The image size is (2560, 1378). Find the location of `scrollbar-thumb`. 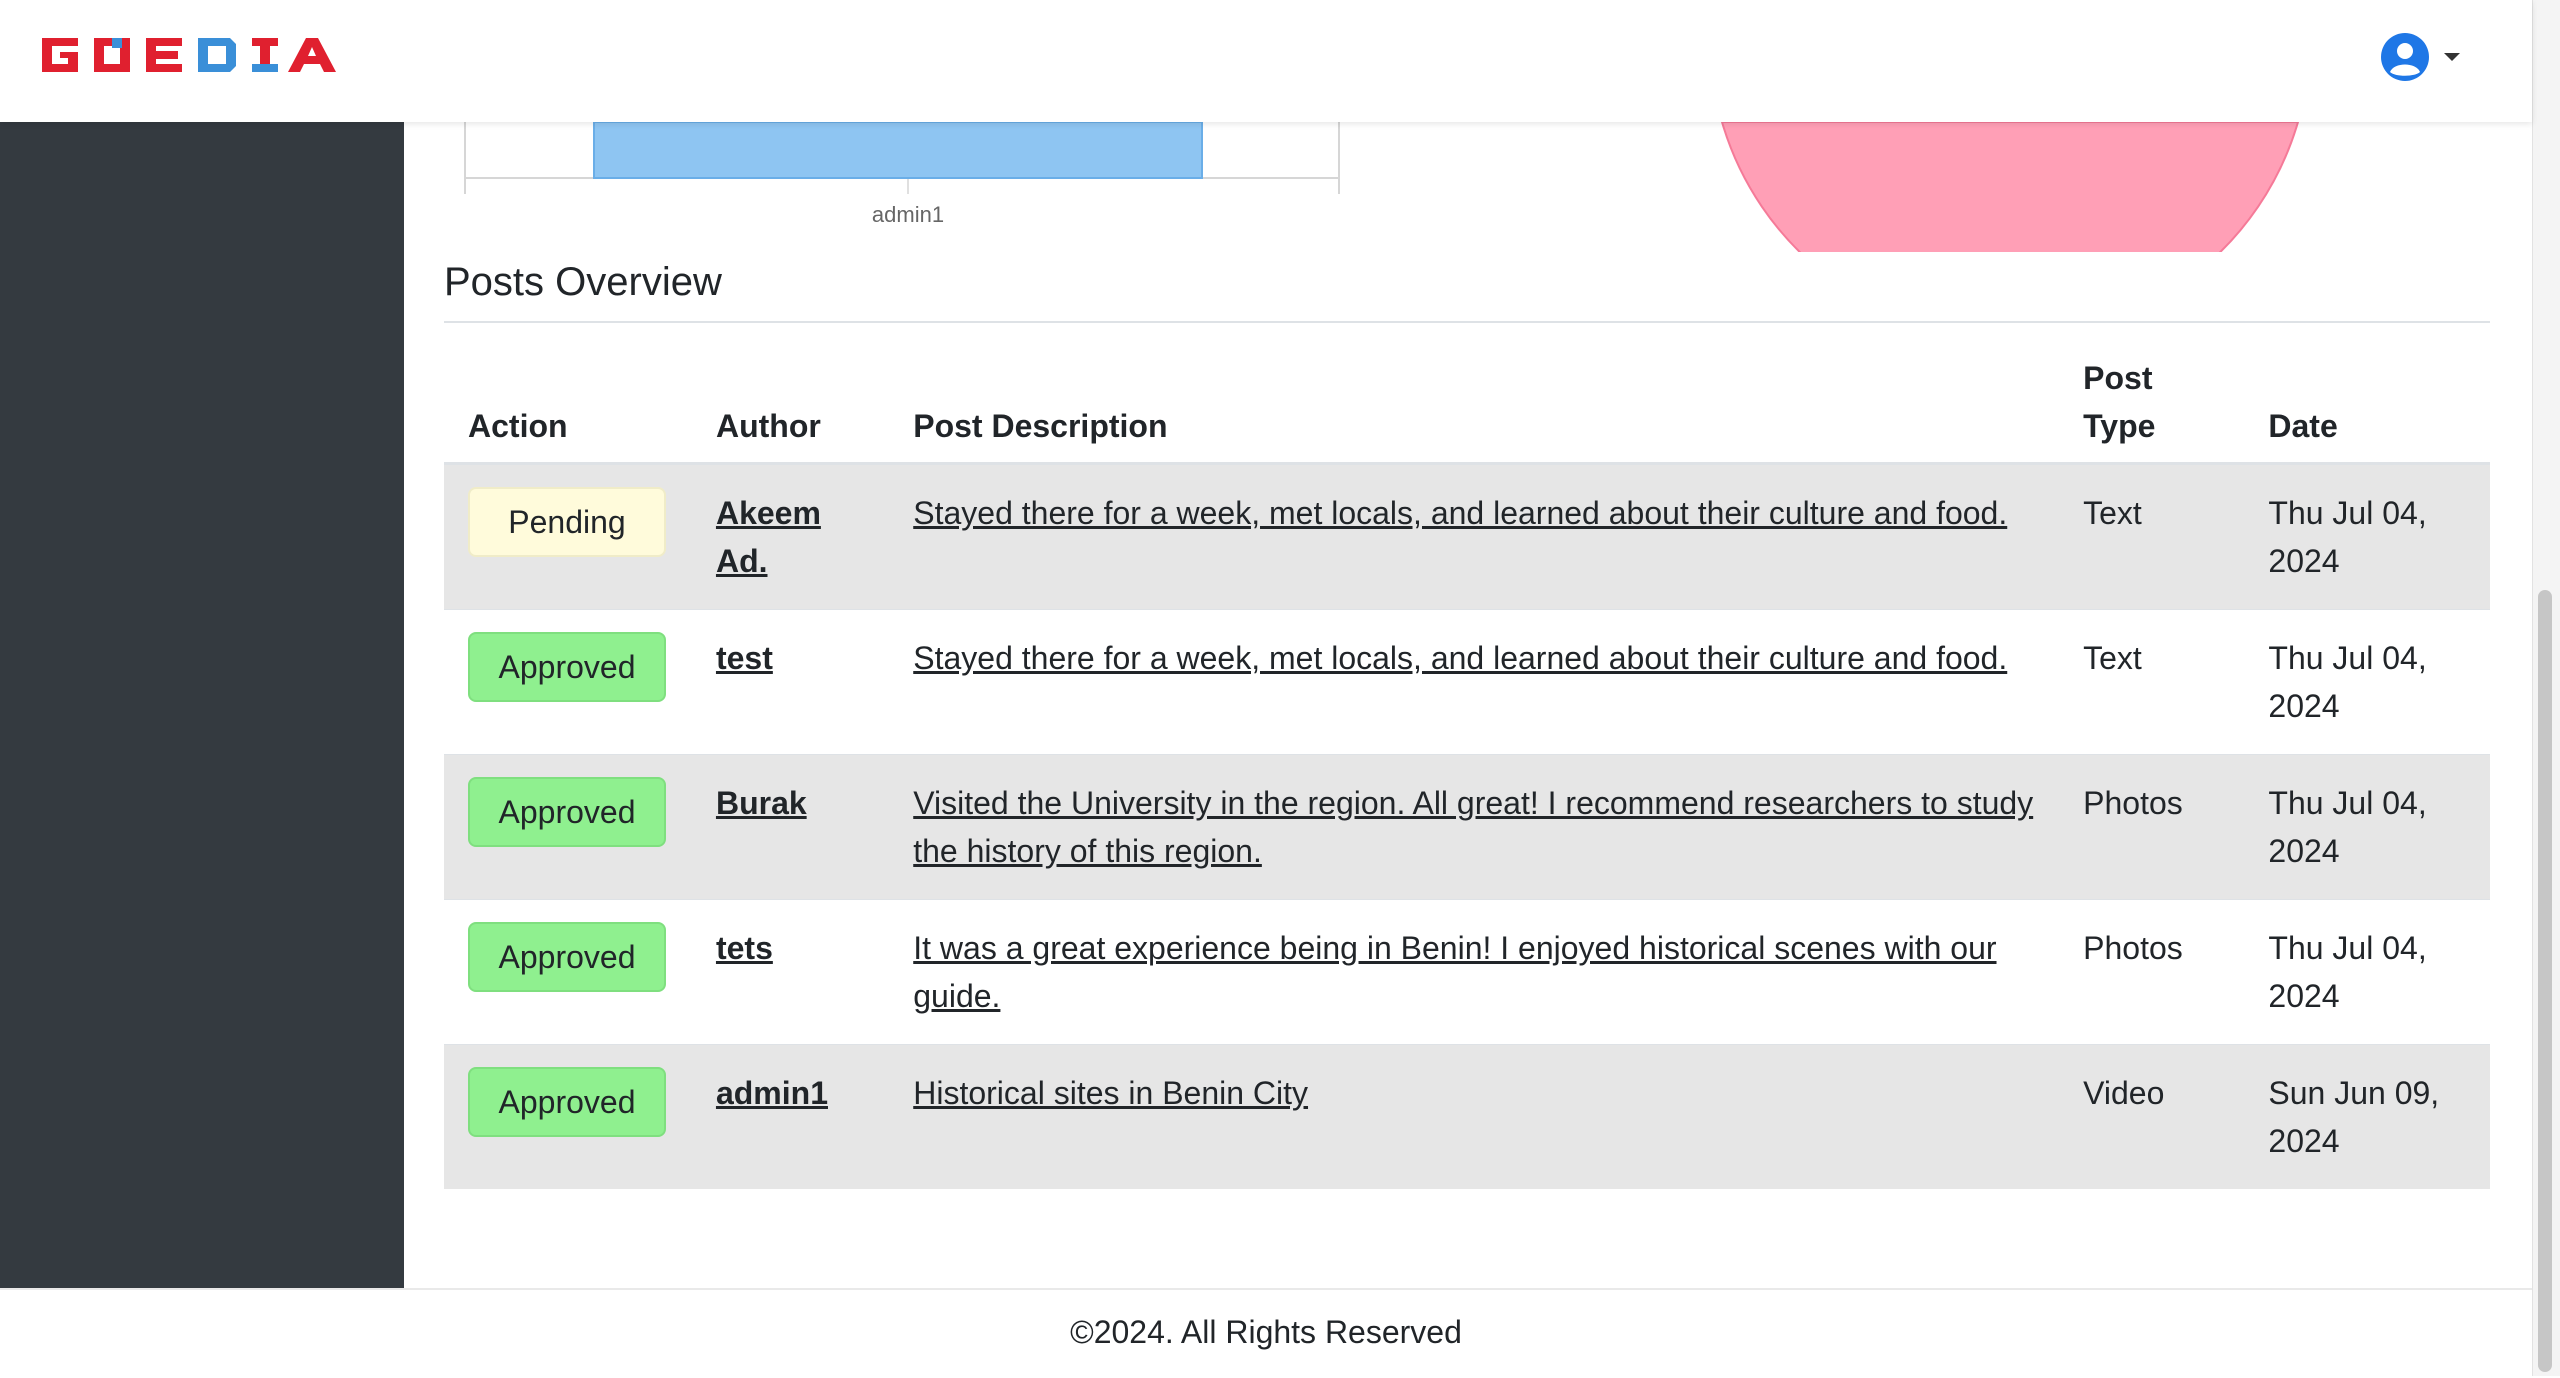

scrollbar-thumb is located at coordinates (2545, 981).